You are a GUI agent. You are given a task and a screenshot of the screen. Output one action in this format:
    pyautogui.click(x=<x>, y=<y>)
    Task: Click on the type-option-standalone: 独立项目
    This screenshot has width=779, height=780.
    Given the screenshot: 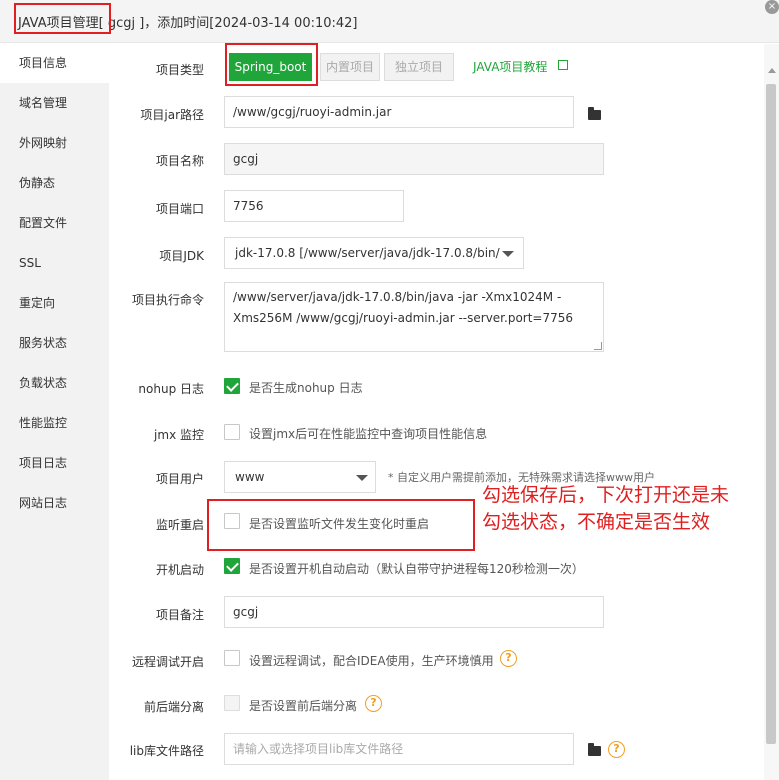 What is the action you would take?
    pyautogui.click(x=419, y=67)
    